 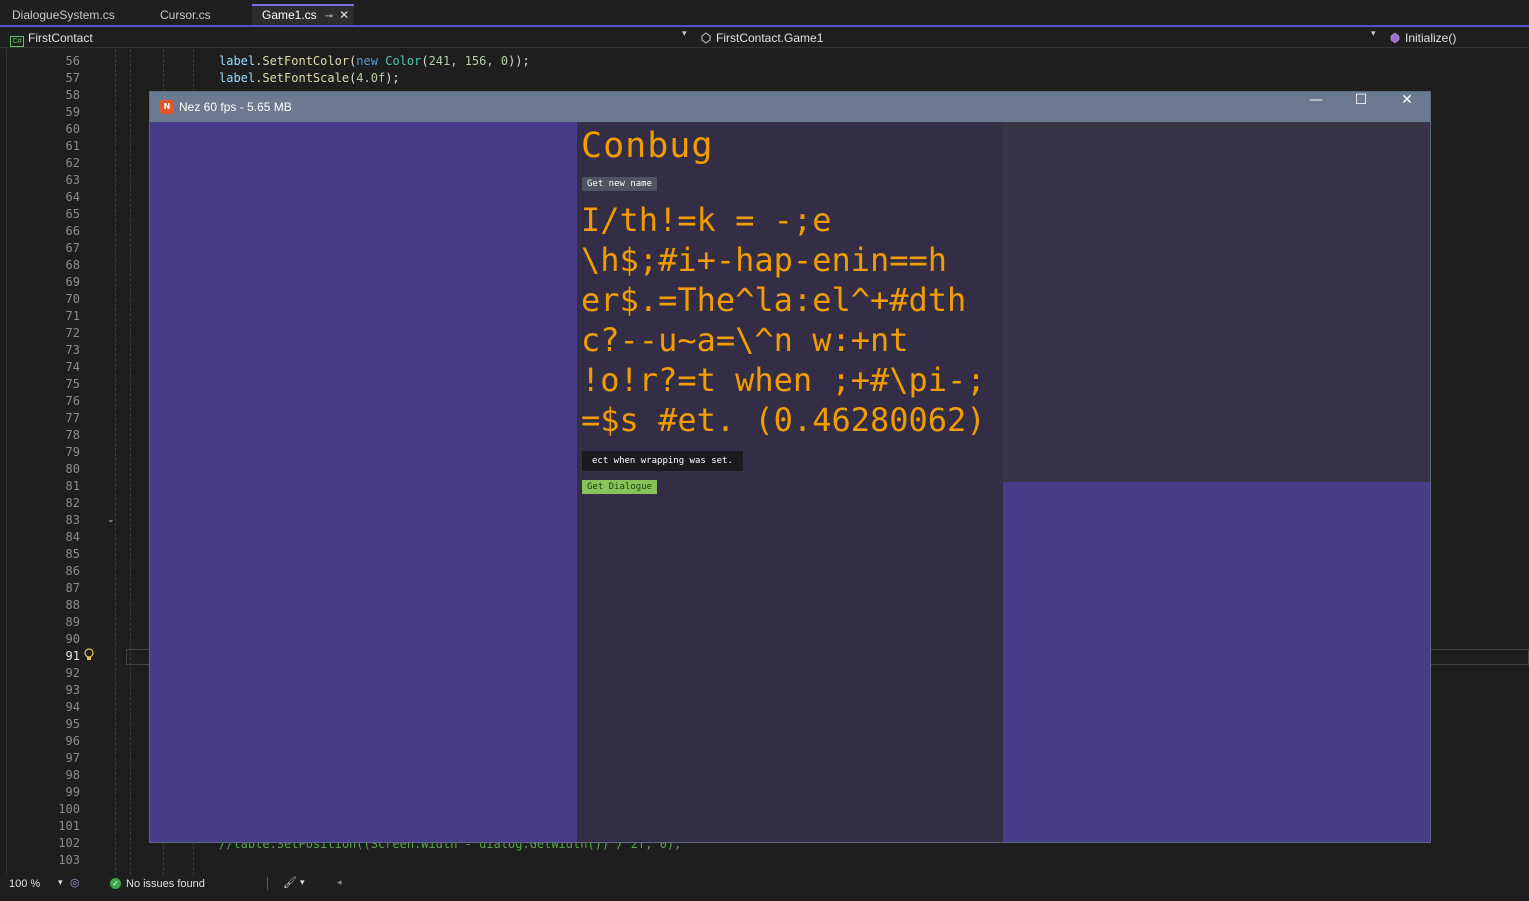 I want to click on get-dialogue-button: Get Dialogue, so click(x=620, y=487).